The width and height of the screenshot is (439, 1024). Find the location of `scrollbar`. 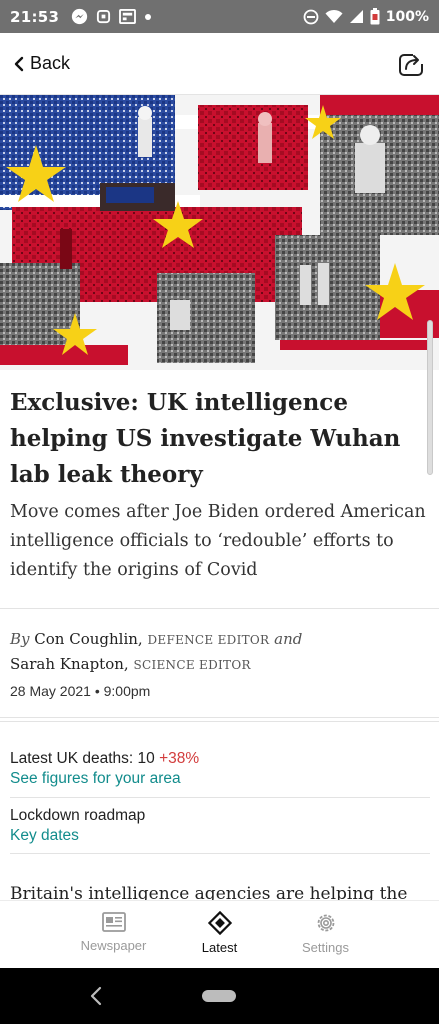

scrollbar is located at coordinates (430, 397).